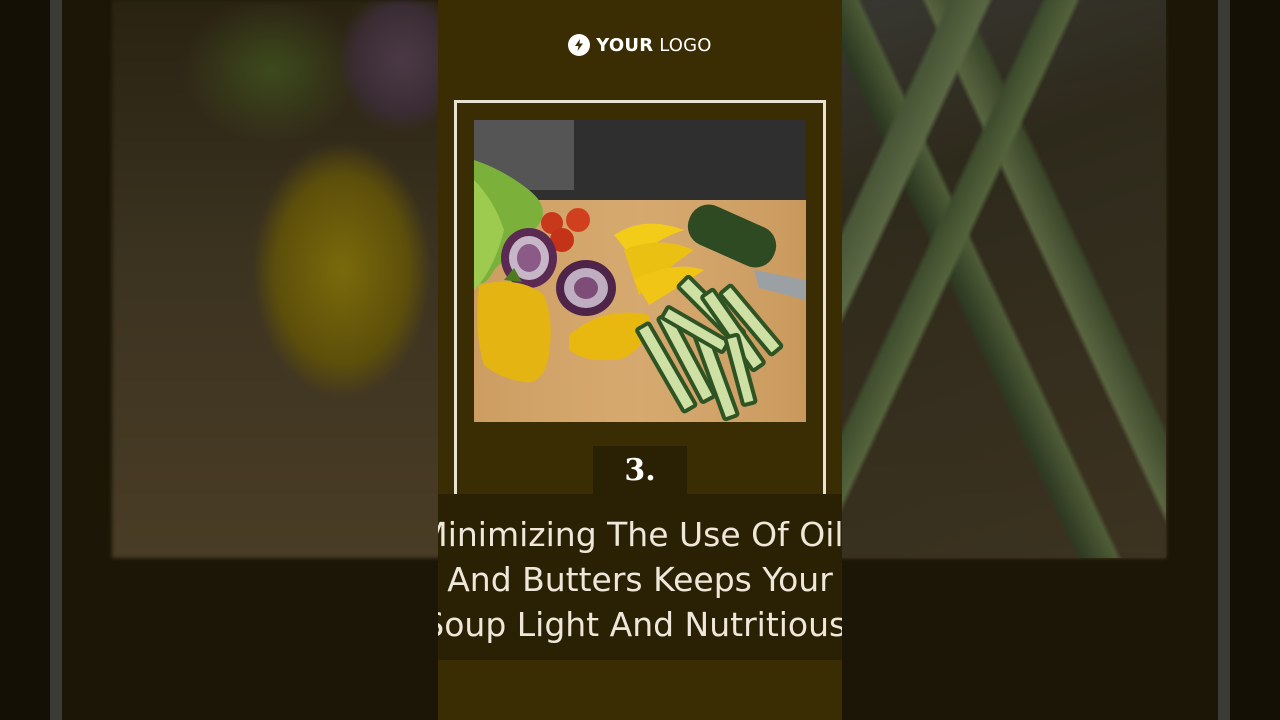 This screenshot has width=1280, height=720. Describe the element at coordinates (1224, 360) in the screenshot. I see `background-edge-right` at that location.